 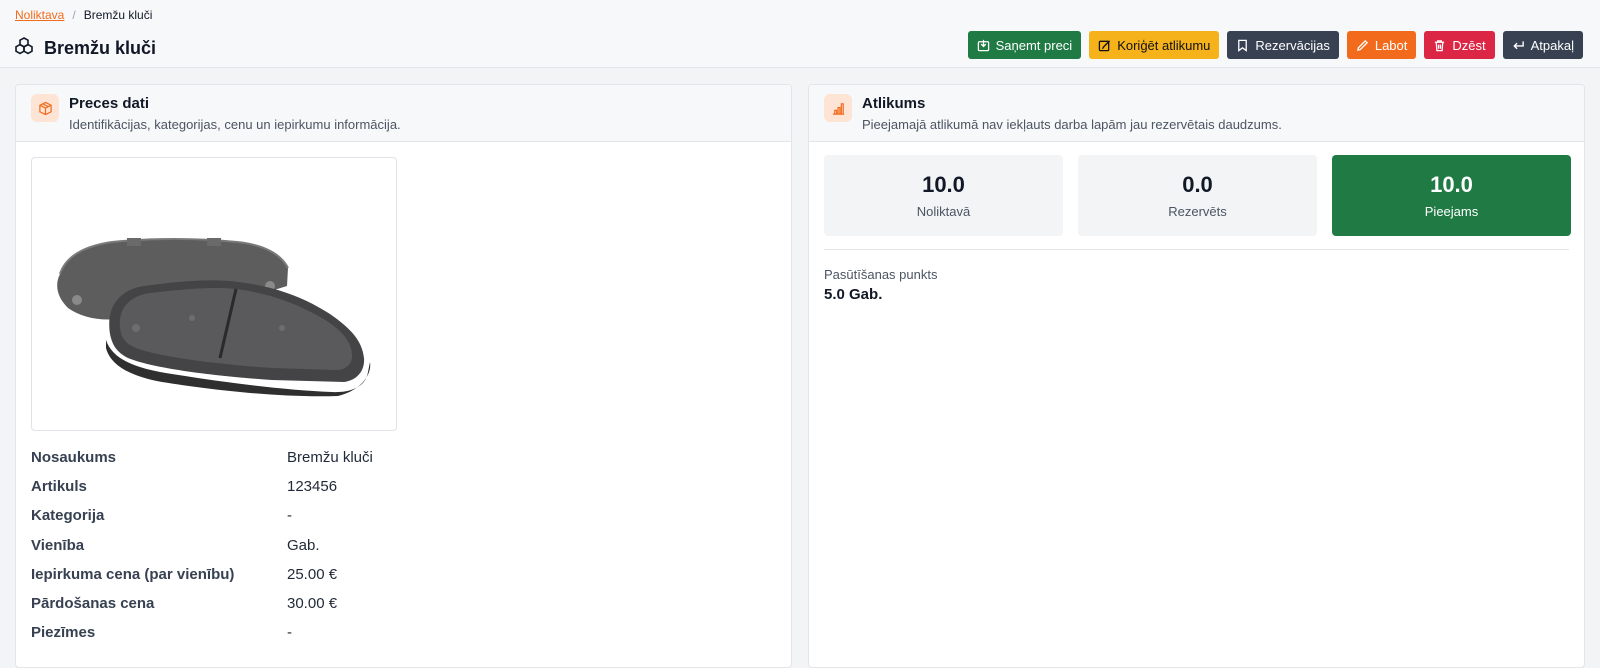 What do you see at coordinates (133, 574) in the screenshot?
I see `field-label: Iepirkuma cena (par vienību)` at bounding box center [133, 574].